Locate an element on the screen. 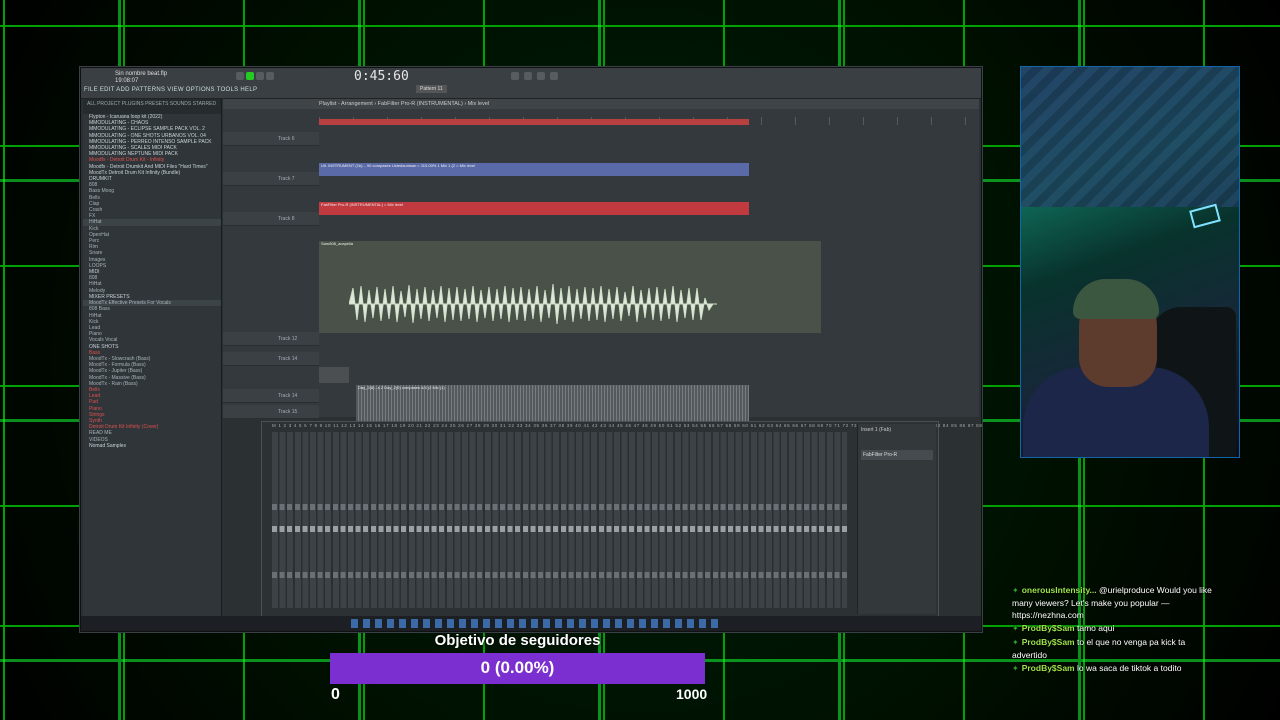 The height and width of the screenshot is (720, 1280). audio-waveform is located at coordinates (533, 304).